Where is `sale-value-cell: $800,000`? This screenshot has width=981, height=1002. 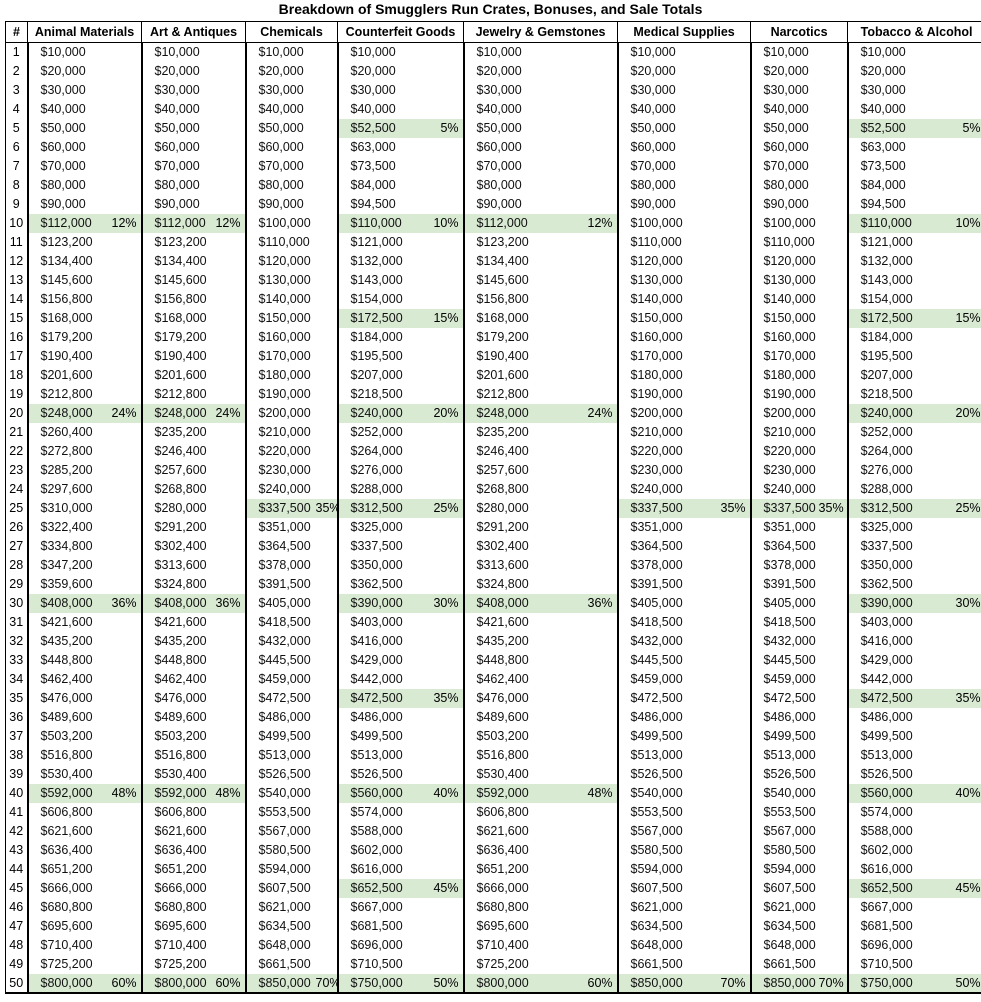
sale-value-cell: $800,000 is located at coordinates (510, 983).